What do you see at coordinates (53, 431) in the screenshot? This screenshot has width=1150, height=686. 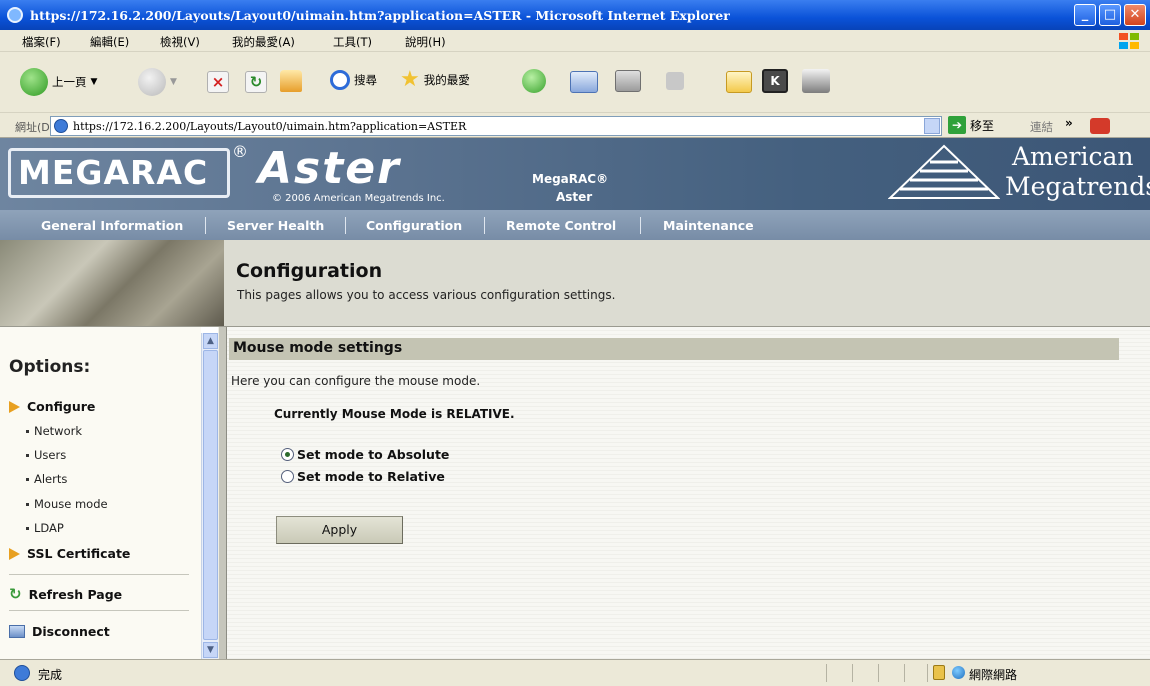 I see `sidebar-item-network: Network` at bounding box center [53, 431].